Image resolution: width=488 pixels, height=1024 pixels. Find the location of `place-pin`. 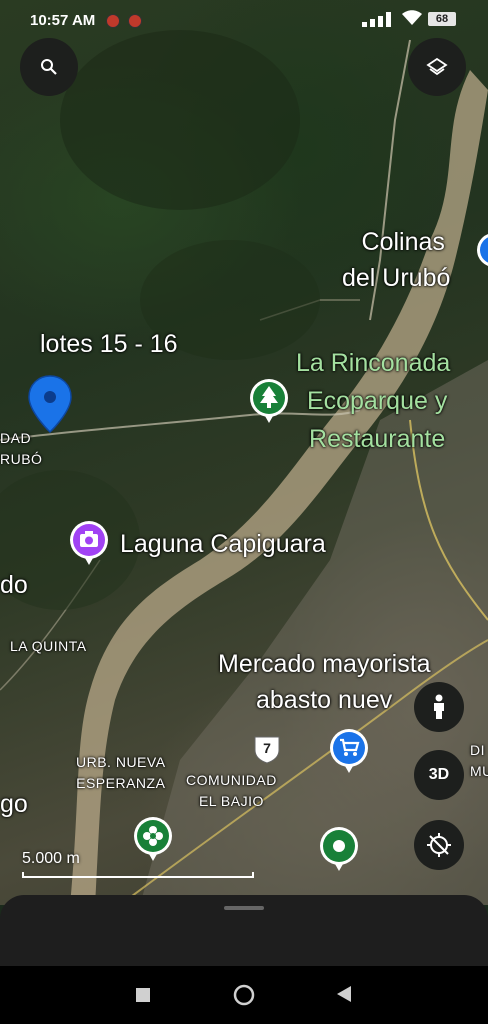

place-pin is located at coordinates (339, 851).